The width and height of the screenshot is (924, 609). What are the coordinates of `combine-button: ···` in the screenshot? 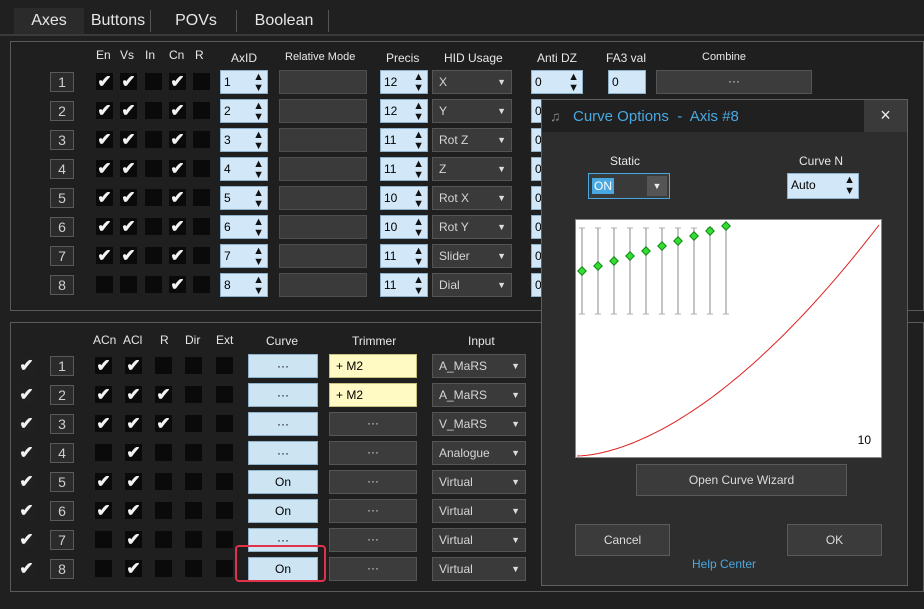 It's located at (734, 82).